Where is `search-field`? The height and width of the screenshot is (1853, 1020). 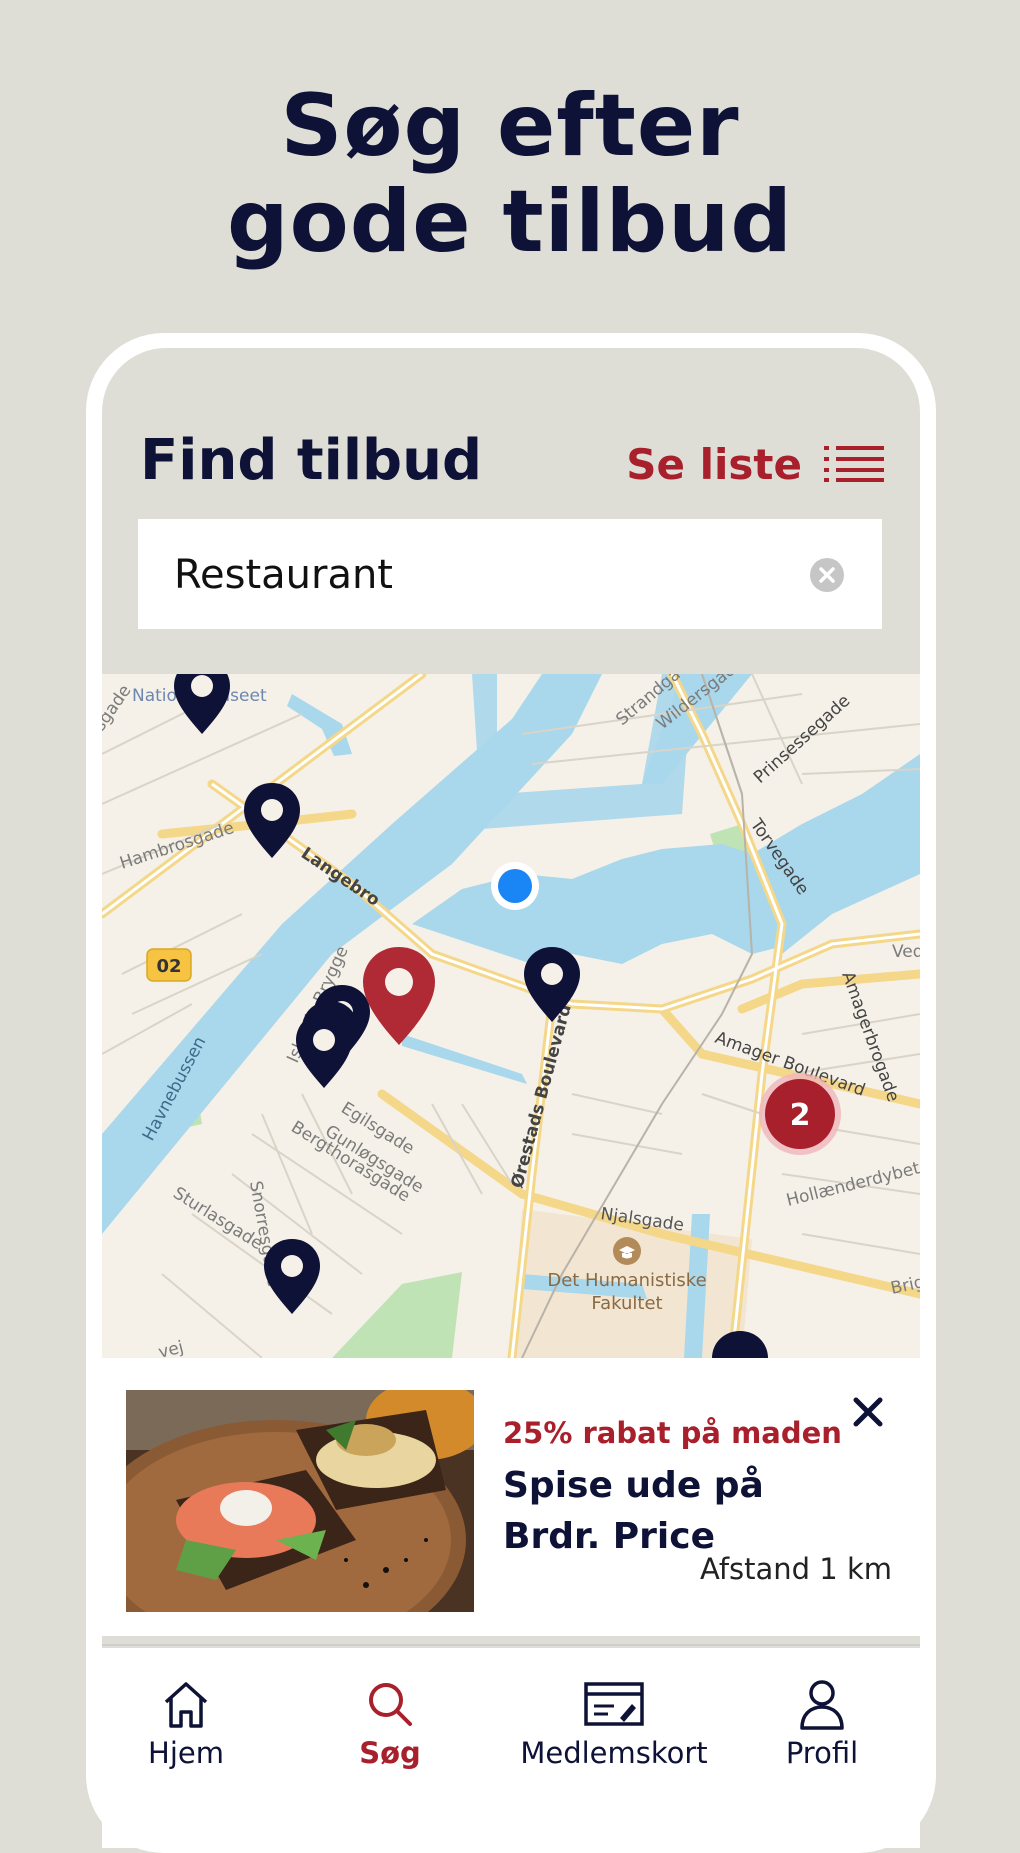
search-field is located at coordinates (510, 575).